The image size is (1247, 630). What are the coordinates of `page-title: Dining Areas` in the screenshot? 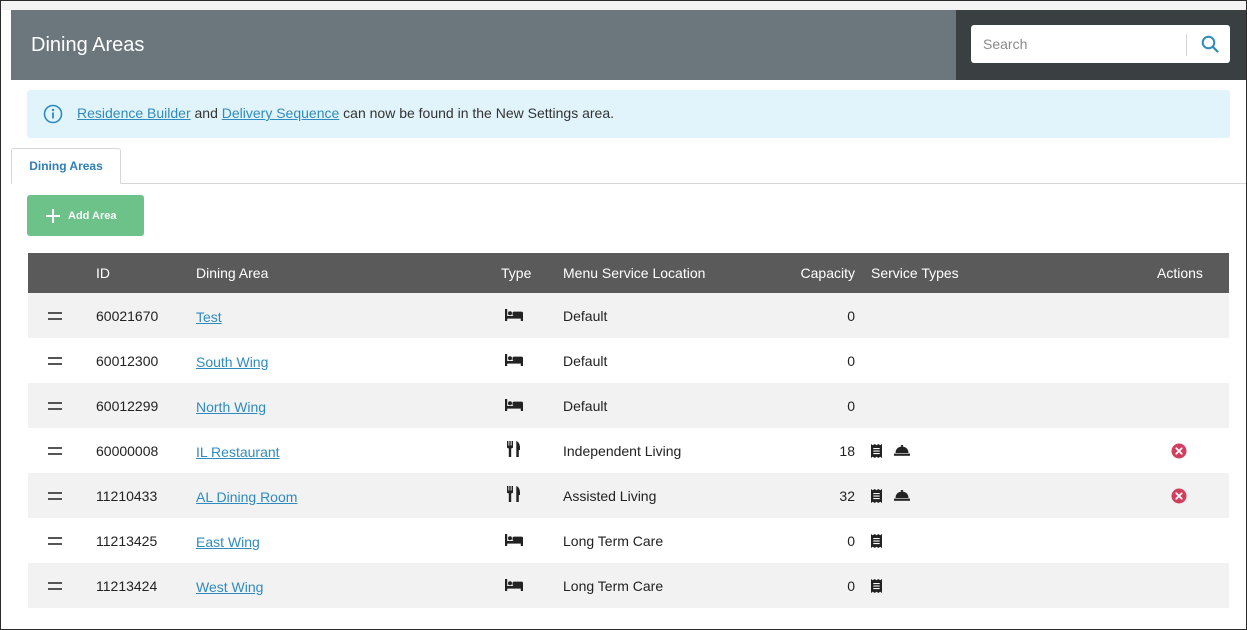 It's located at (88, 45).